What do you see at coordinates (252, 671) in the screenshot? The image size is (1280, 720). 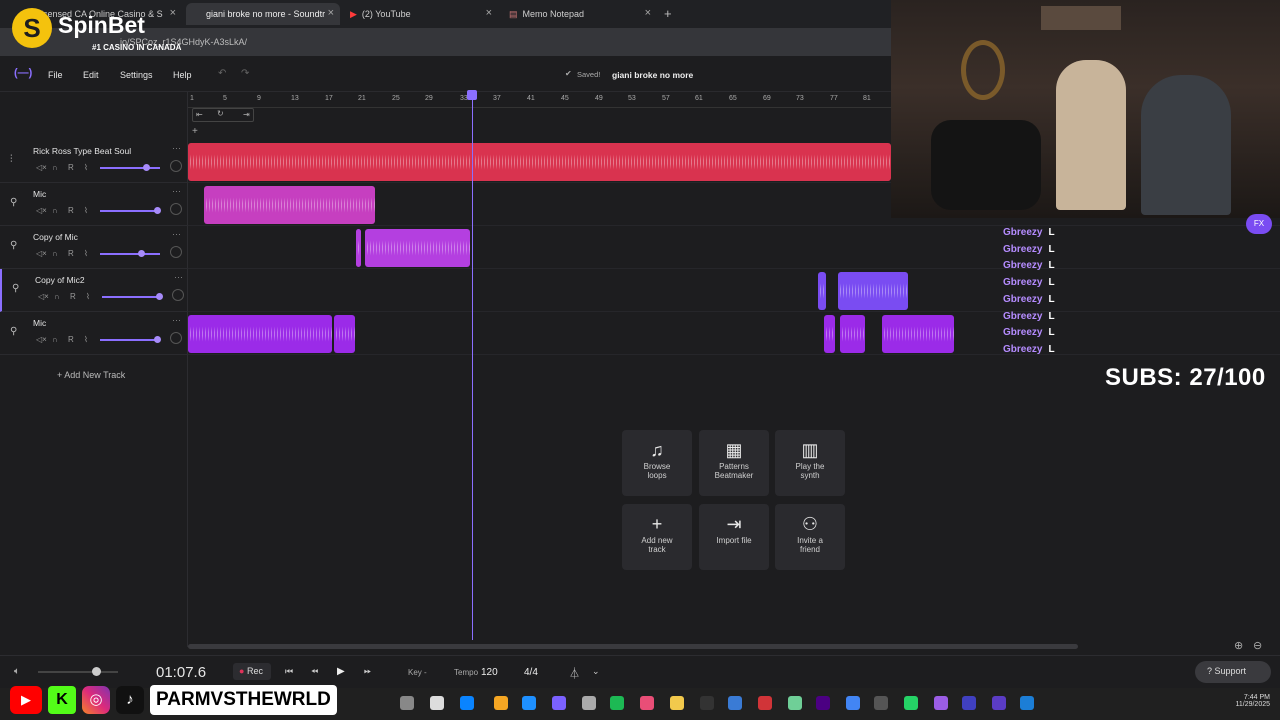 I see `record-button: ● Rec` at bounding box center [252, 671].